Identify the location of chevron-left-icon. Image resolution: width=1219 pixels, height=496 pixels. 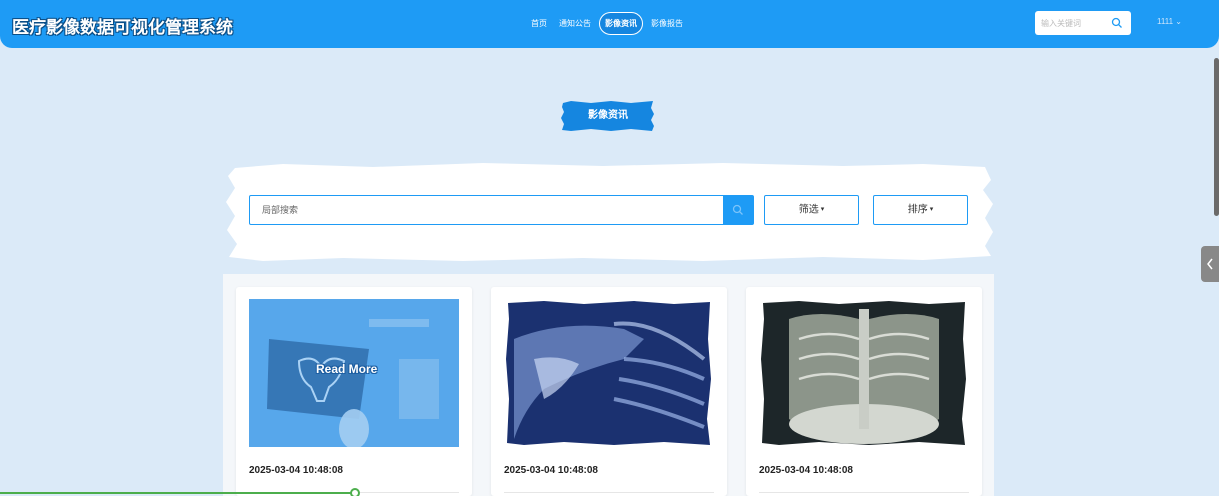
(1210, 264).